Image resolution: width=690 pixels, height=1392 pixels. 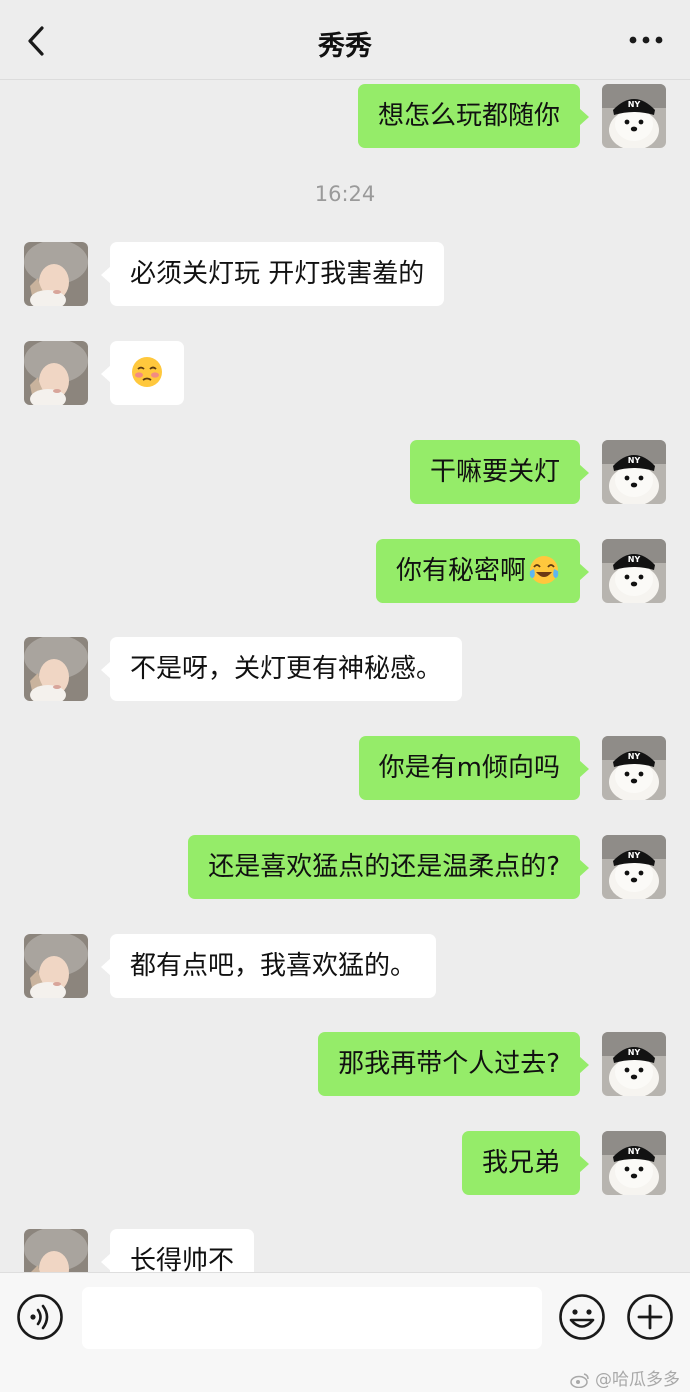 I want to click on weibo-logo-icon, so click(x=579, y=1381).